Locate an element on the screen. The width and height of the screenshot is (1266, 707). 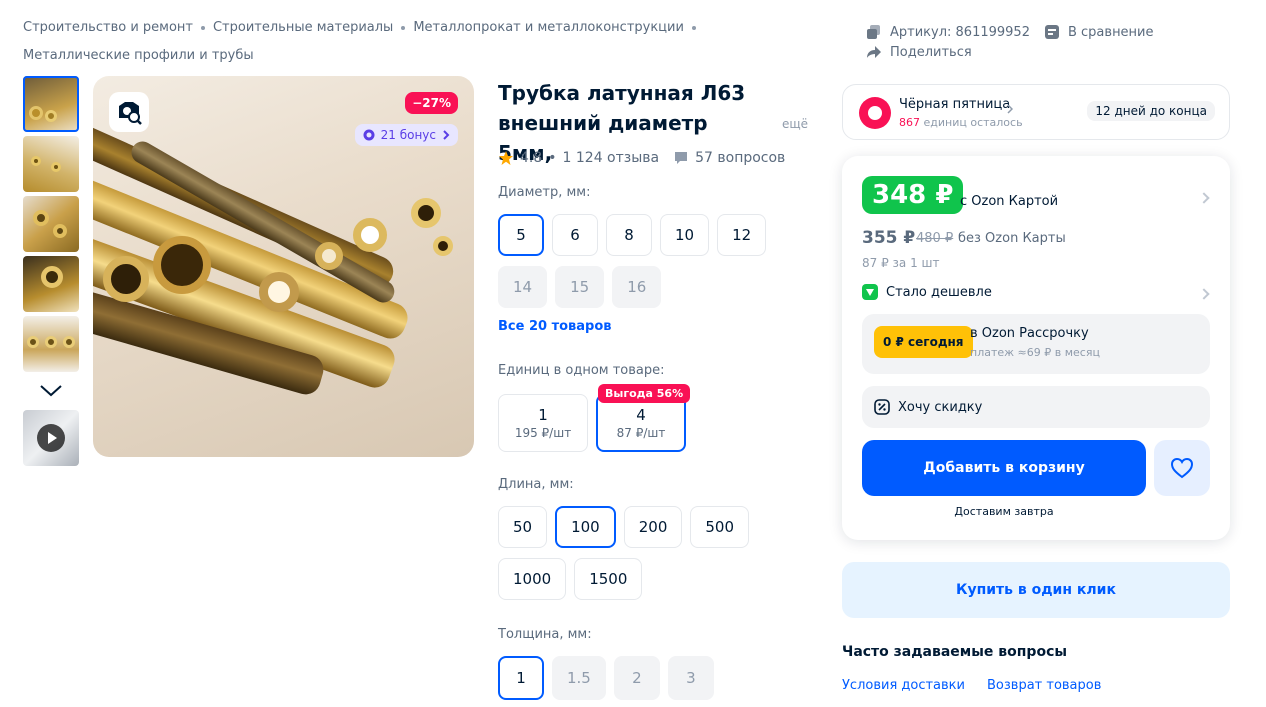
thickness-option: 1.5 is located at coordinates (579, 678).